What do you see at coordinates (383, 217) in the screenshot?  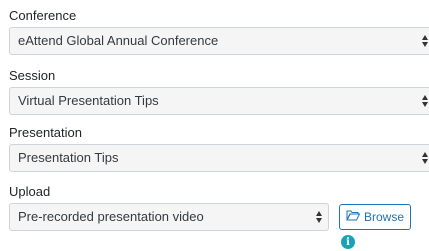 I see `browse-button-label: Browse` at bounding box center [383, 217].